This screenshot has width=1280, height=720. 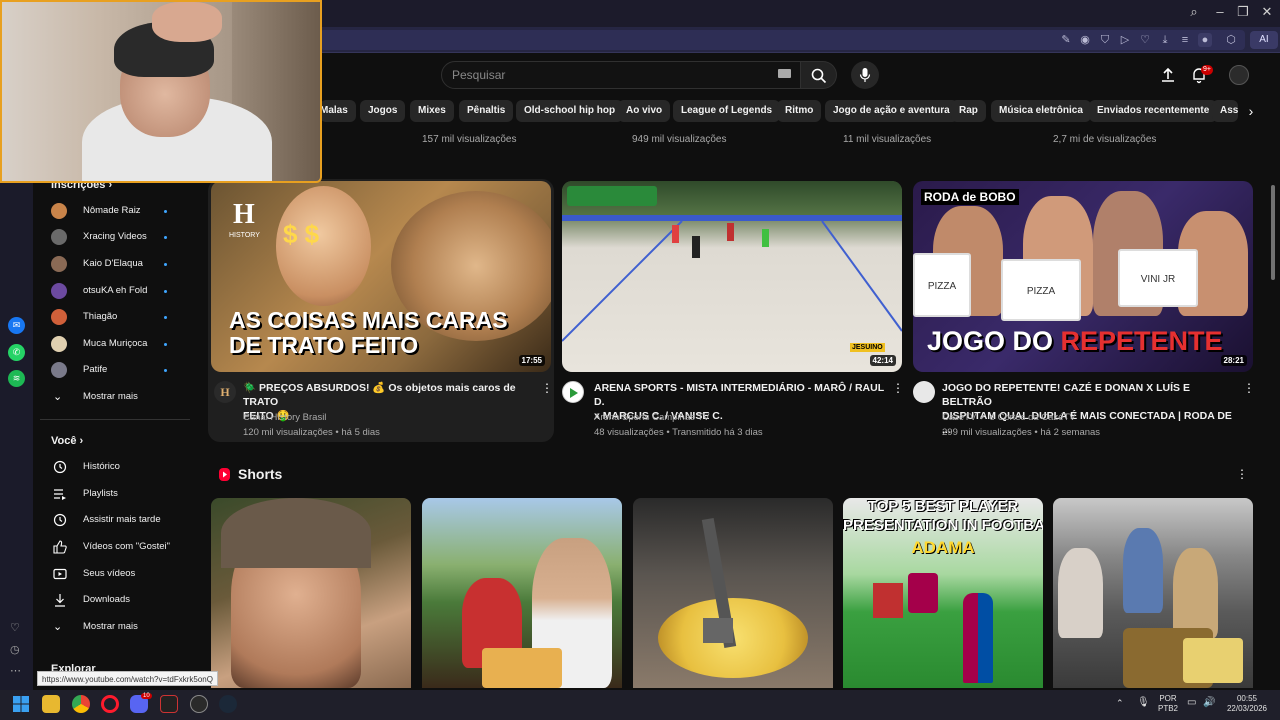 I want to click on video-thumbnail: JESUINO 42:14, so click(x=732, y=276).